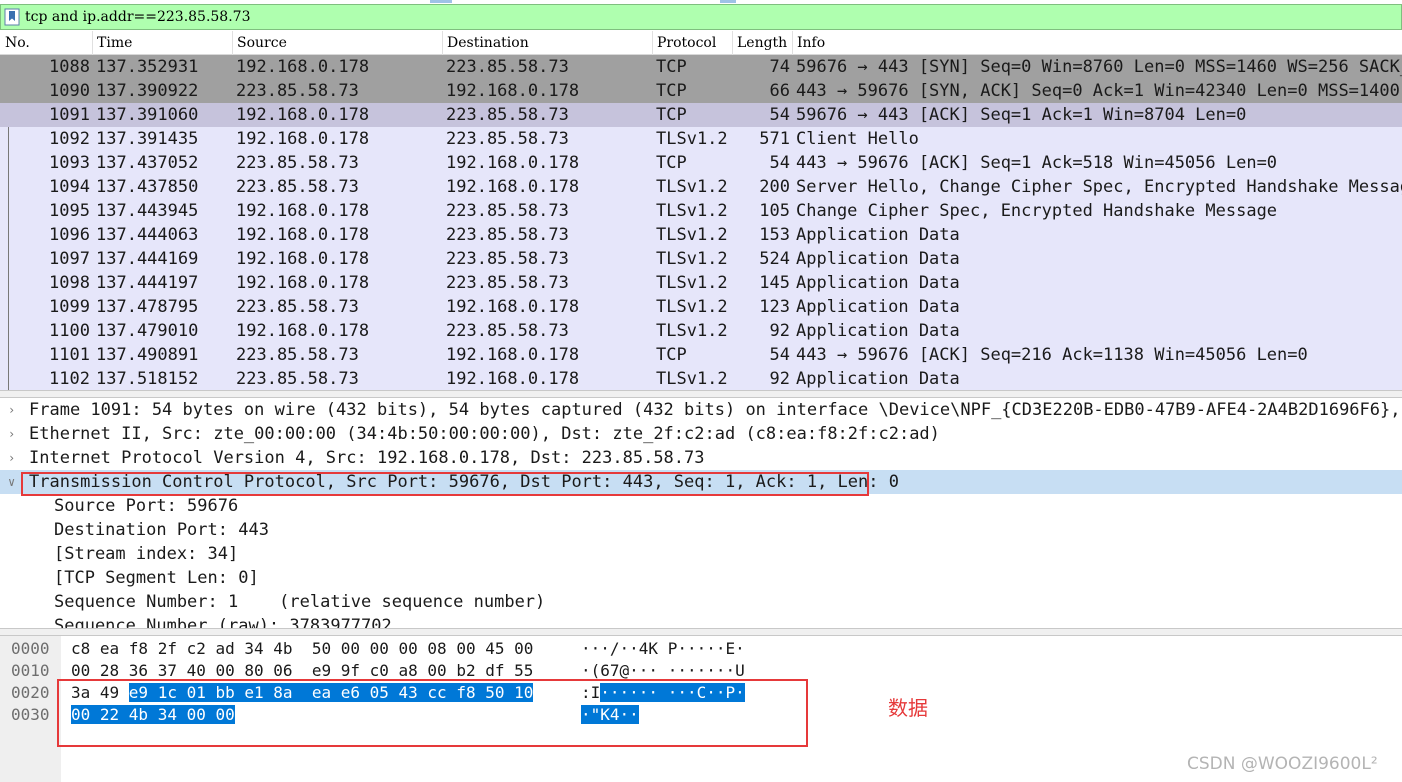 Image resolution: width=1402 pixels, height=782 pixels. What do you see at coordinates (701, 554) in the screenshot?
I see `detail-tree-field: [Stream index: 34]` at bounding box center [701, 554].